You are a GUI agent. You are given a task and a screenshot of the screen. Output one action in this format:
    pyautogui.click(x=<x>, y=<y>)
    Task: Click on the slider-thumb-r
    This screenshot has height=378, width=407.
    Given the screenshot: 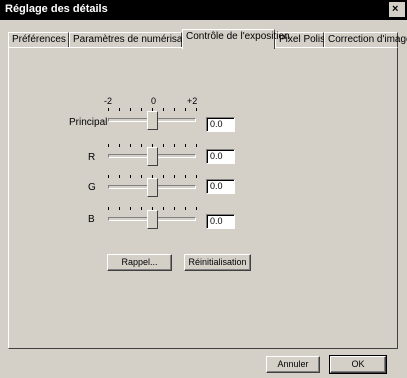 What is the action you would take?
    pyautogui.click(x=152, y=159)
    